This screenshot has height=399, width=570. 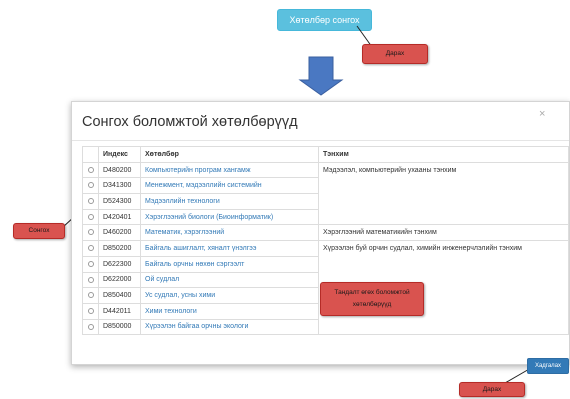 What do you see at coordinates (542, 114) in the screenshot?
I see `close-icon: ×` at bounding box center [542, 114].